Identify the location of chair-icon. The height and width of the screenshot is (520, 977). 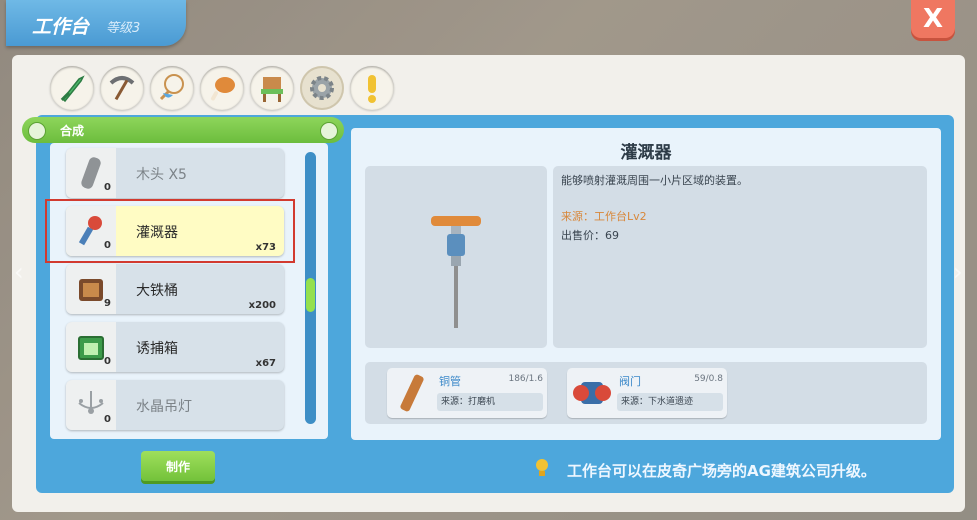
(272, 89).